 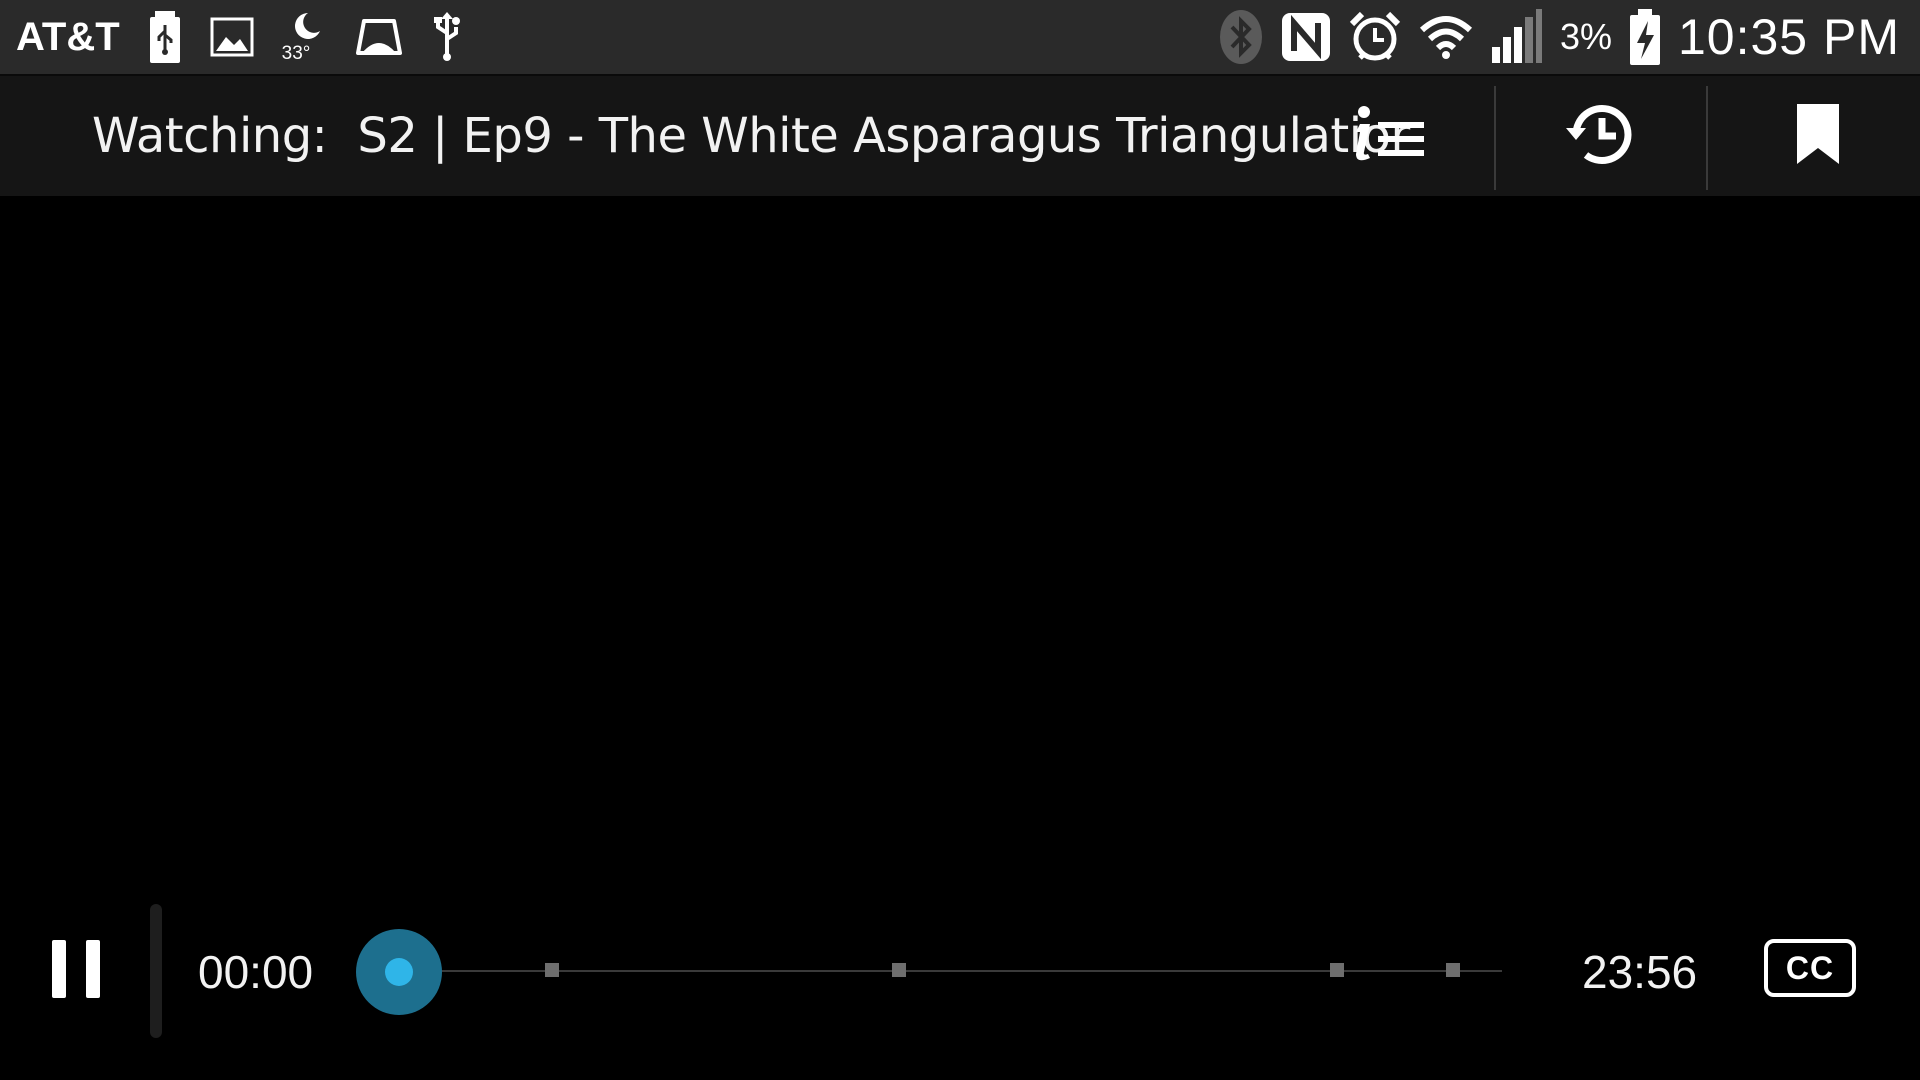 I want to click on status-bar-left: AT&T 33°, so click(x=231, y=37).